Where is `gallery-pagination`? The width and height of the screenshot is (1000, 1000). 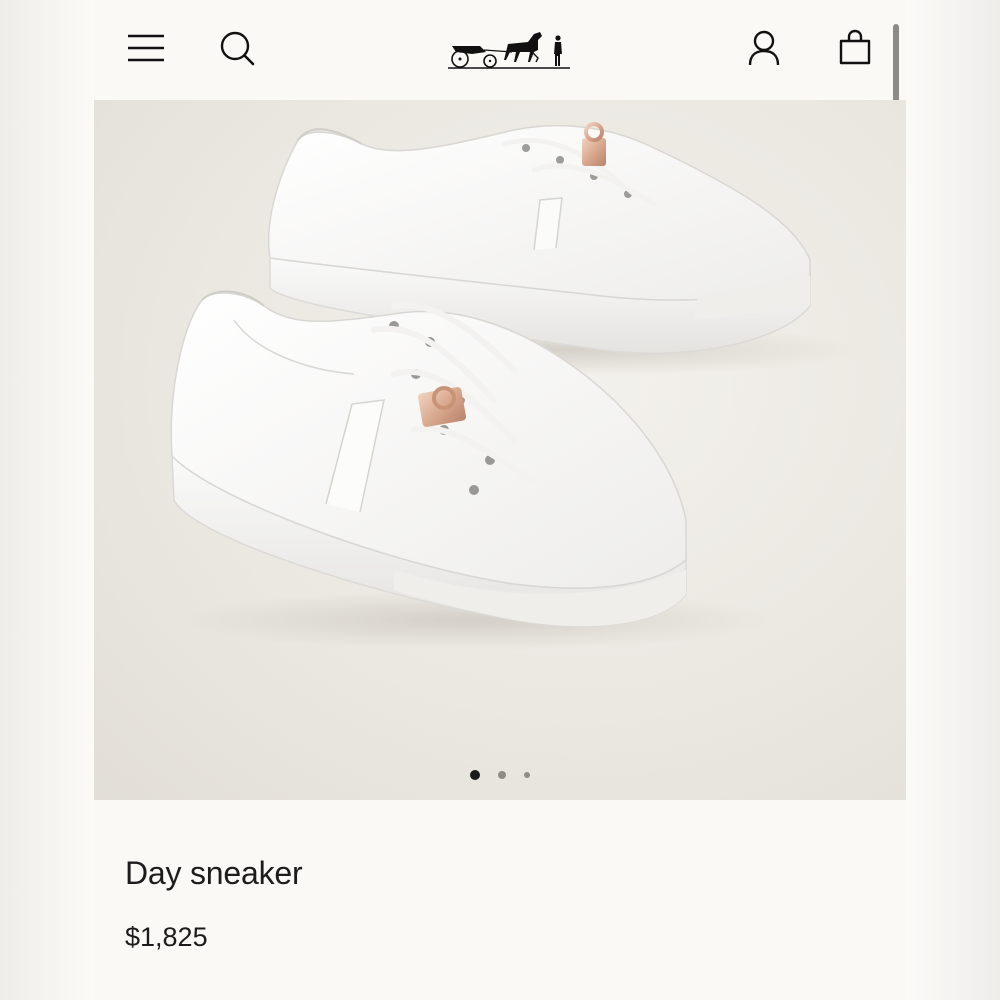
gallery-pagination is located at coordinates (500, 775).